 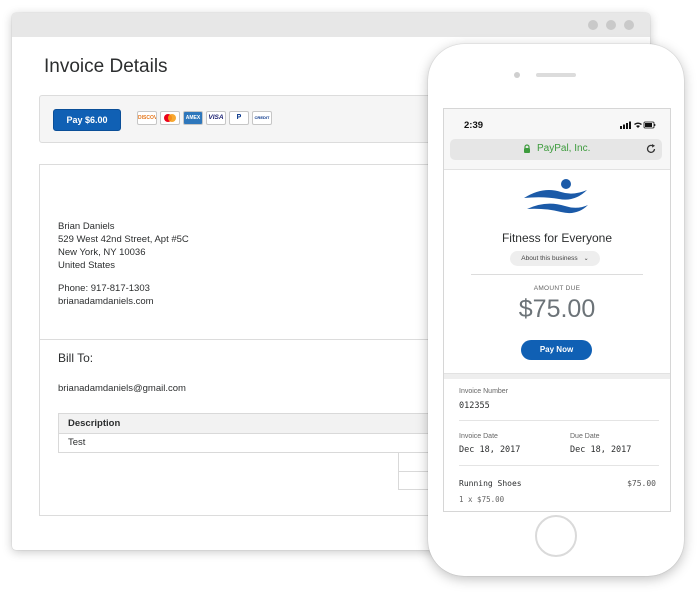 What do you see at coordinates (557, 376) in the screenshot?
I see `section-band` at bounding box center [557, 376].